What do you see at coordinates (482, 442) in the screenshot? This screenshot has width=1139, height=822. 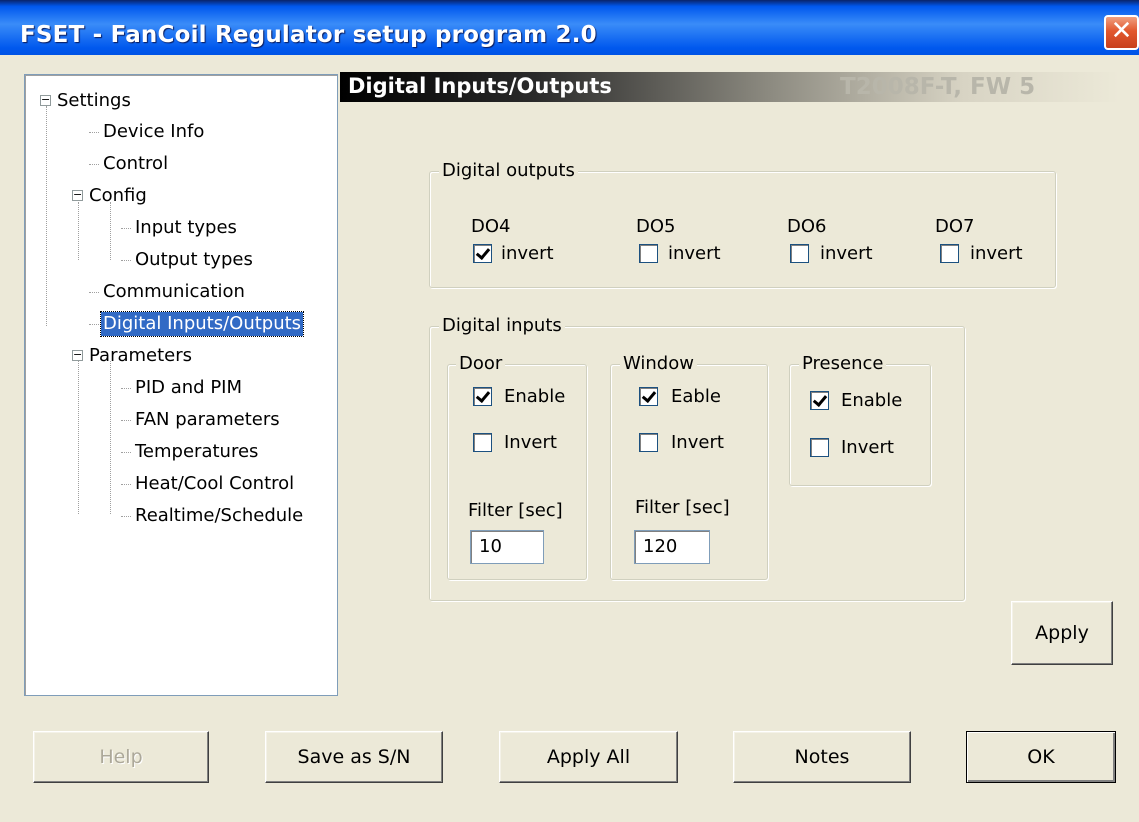 I see `door-invert-checkbox` at bounding box center [482, 442].